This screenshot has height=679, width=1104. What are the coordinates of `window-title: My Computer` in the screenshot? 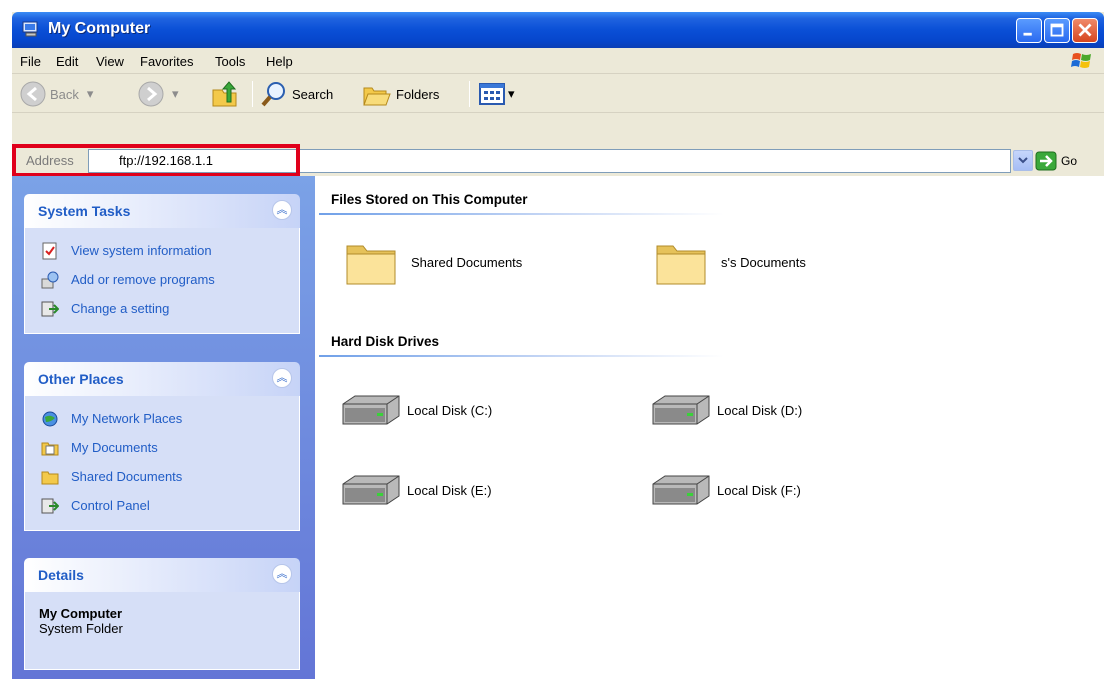 It's located at (99, 28).